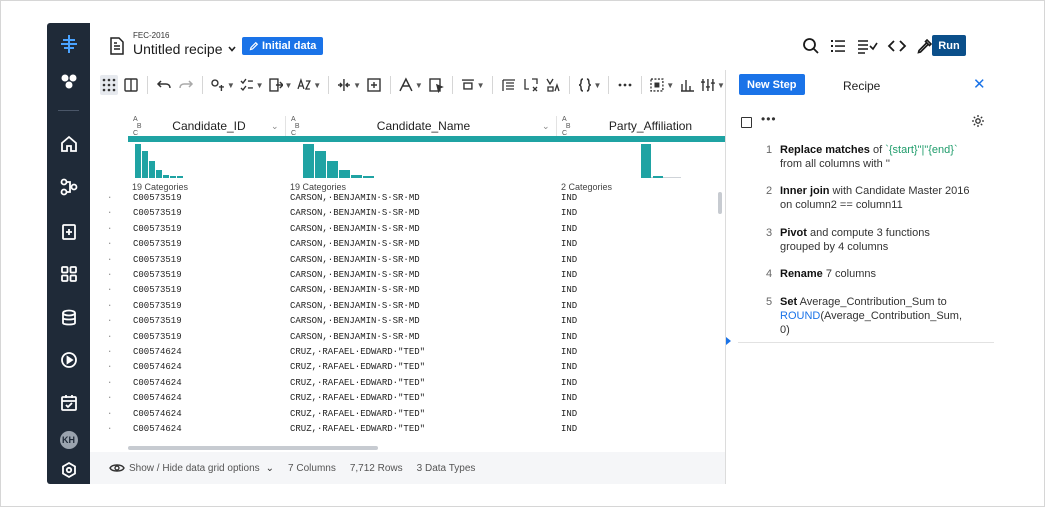 This screenshot has width=1045, height=507. I want to click on grid-options-toggle: Show / Hide data grid options, so click(194, 468).